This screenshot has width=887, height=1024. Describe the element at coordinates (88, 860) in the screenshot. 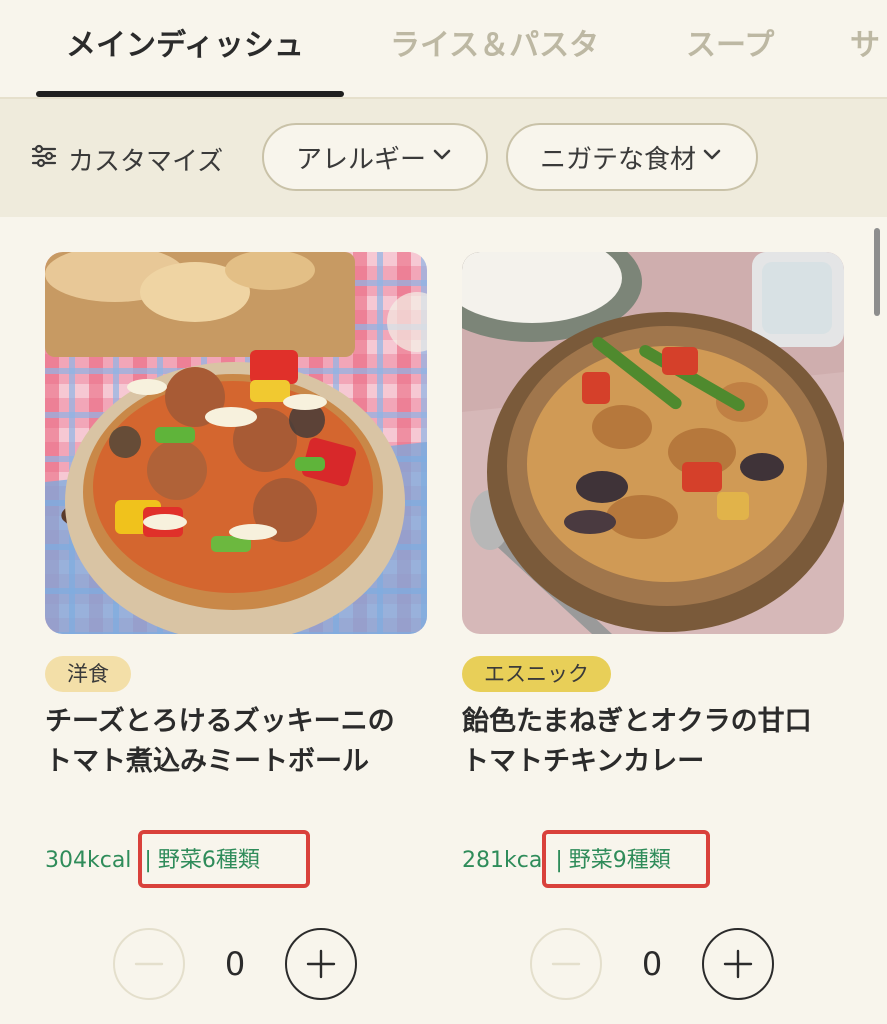

I see `calories: 304kcal` at that location.